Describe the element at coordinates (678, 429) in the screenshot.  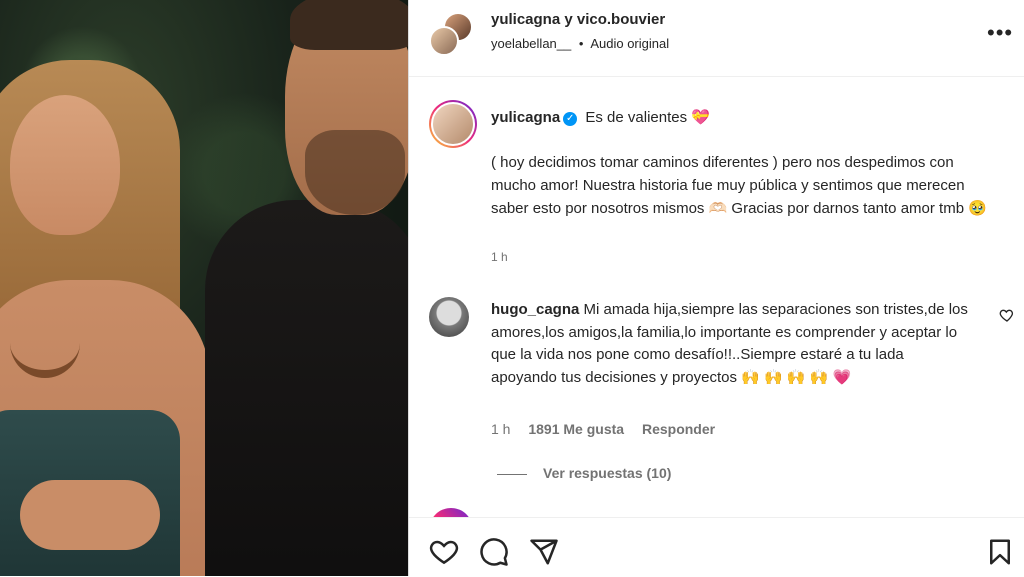
I see `reply-button: Responder` at that location.